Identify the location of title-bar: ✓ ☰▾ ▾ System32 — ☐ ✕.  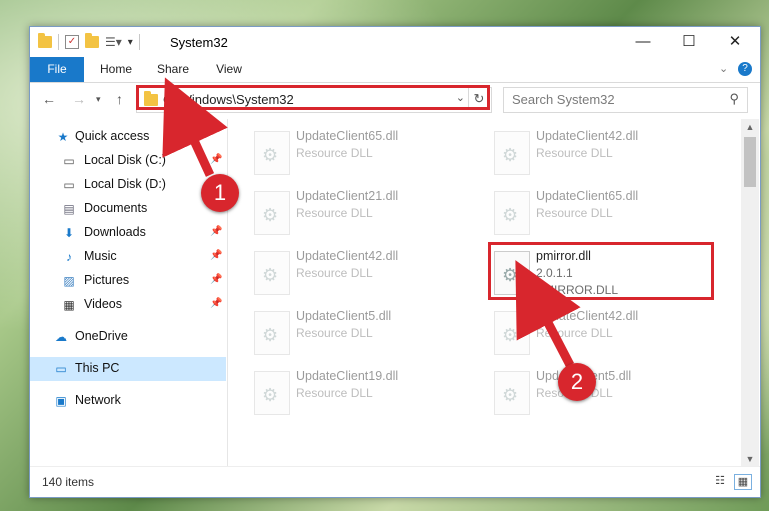
(395, 42).